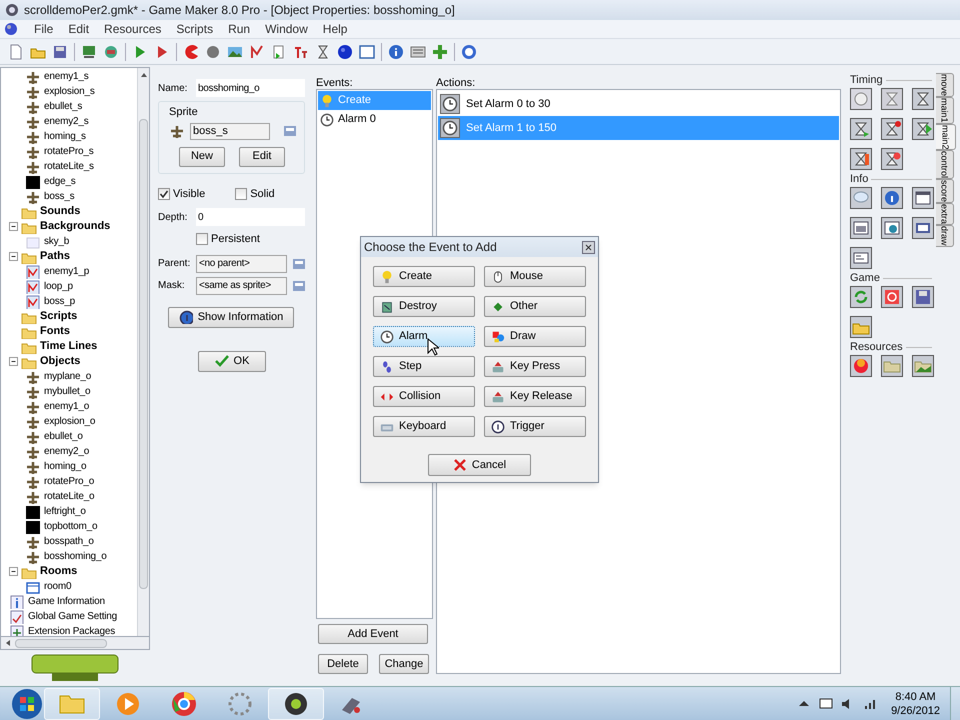 This screenshot has width=960, height=720. What do you see at coordinates (75, 226) in the screenshot?
I see `folder-item: Backgrounds` at bounding box center [75, 226].